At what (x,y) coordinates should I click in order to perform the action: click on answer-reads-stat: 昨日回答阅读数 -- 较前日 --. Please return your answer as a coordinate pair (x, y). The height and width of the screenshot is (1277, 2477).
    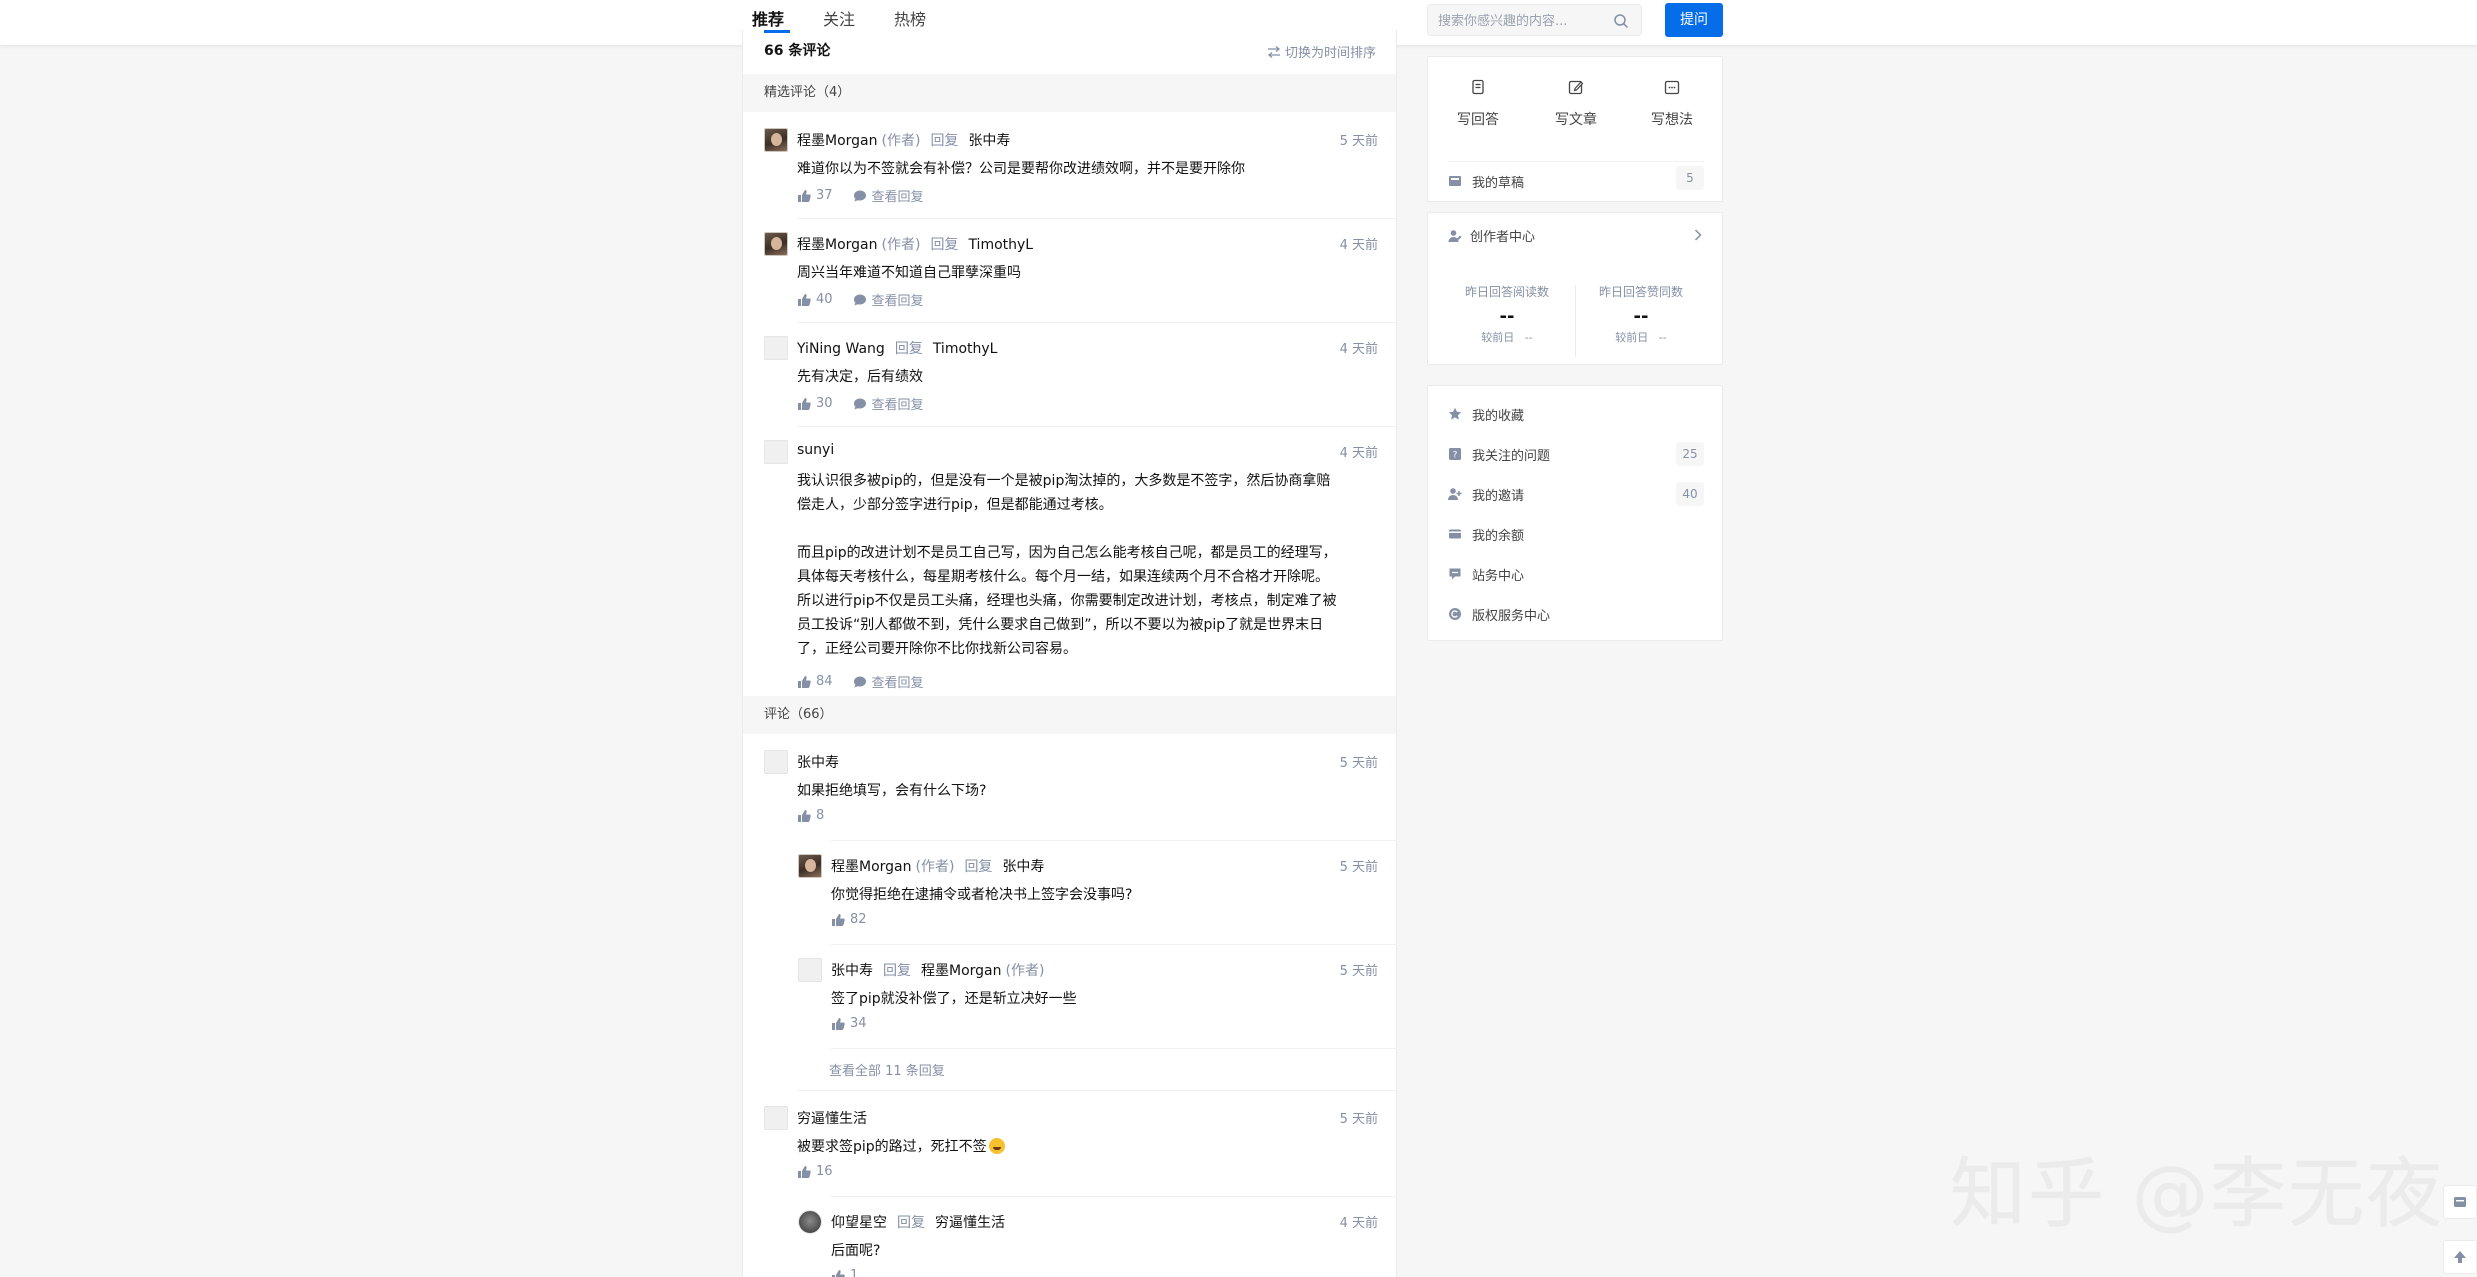
    Looking at the image, I should click on (1507, 314).